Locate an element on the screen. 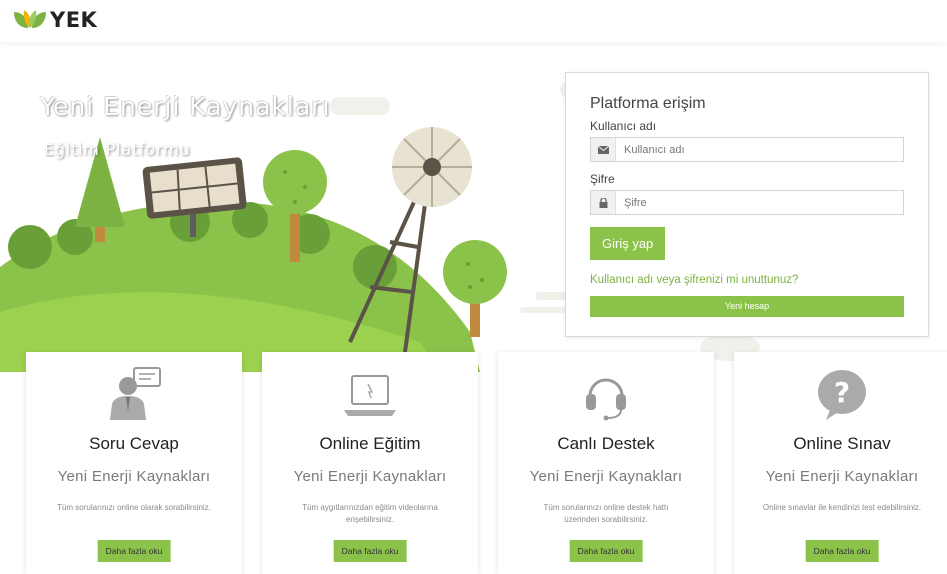  leaves-icon is located at coordinates (30, 19).